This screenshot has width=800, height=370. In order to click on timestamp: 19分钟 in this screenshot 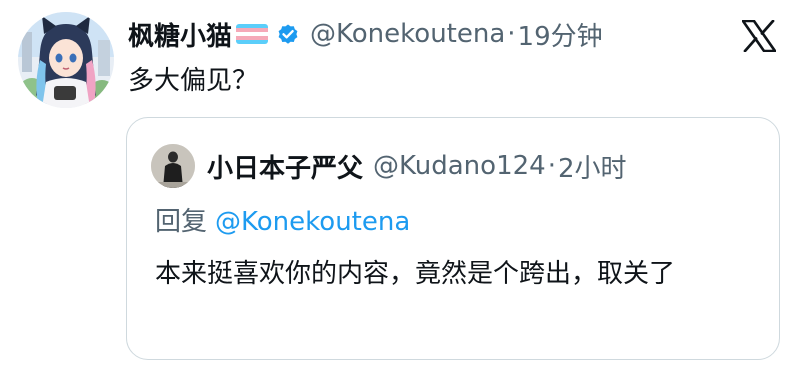, I will do `click(560, 34)`.